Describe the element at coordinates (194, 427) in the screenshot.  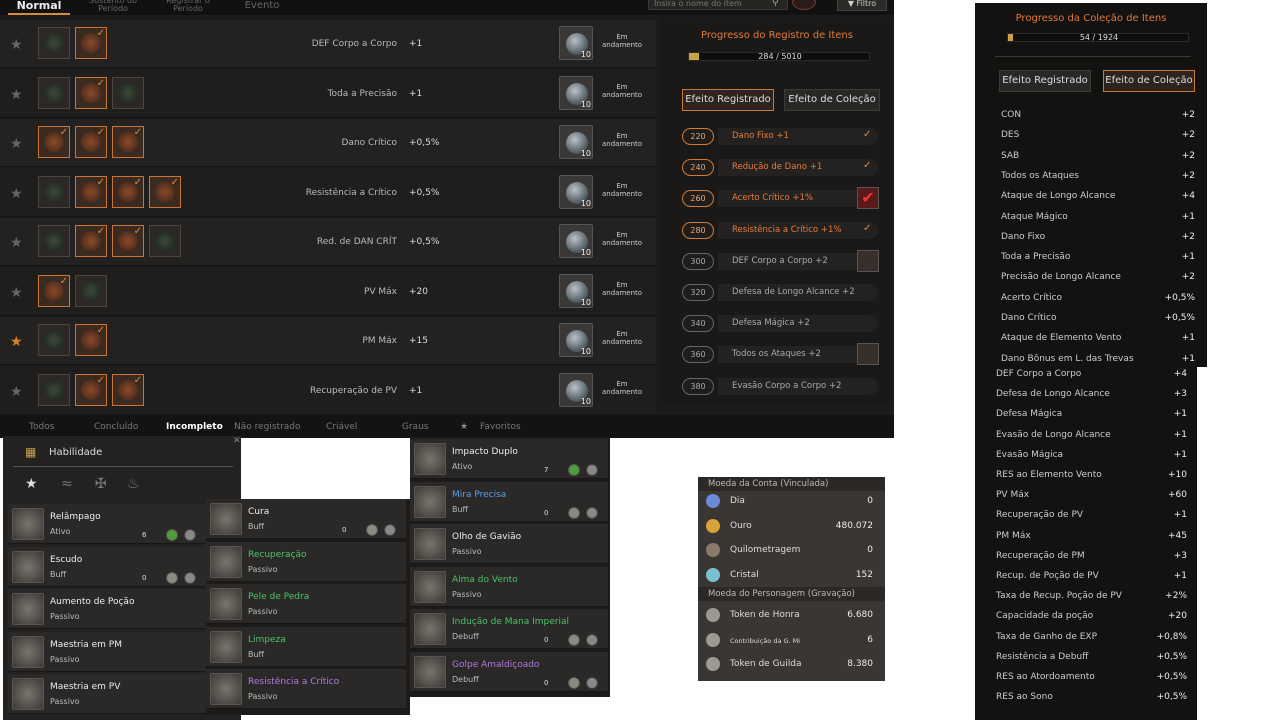
I see `tab-incompleto: Incompleto` at that location.